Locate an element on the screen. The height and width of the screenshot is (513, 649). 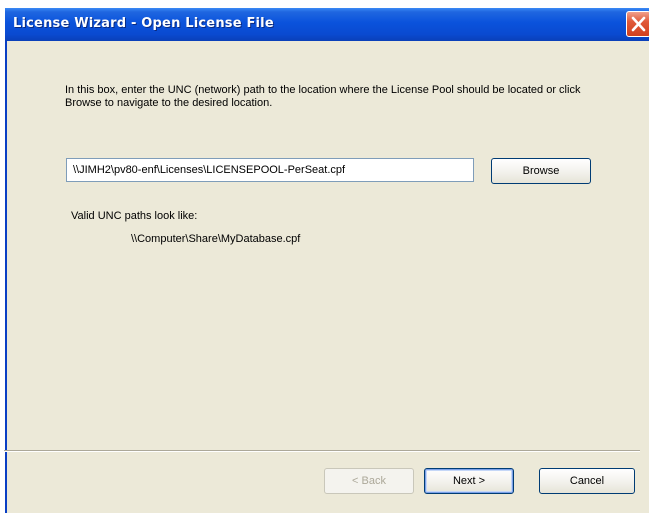
window-title: License Wizard - Open License File is located at coordinates (143, 23).